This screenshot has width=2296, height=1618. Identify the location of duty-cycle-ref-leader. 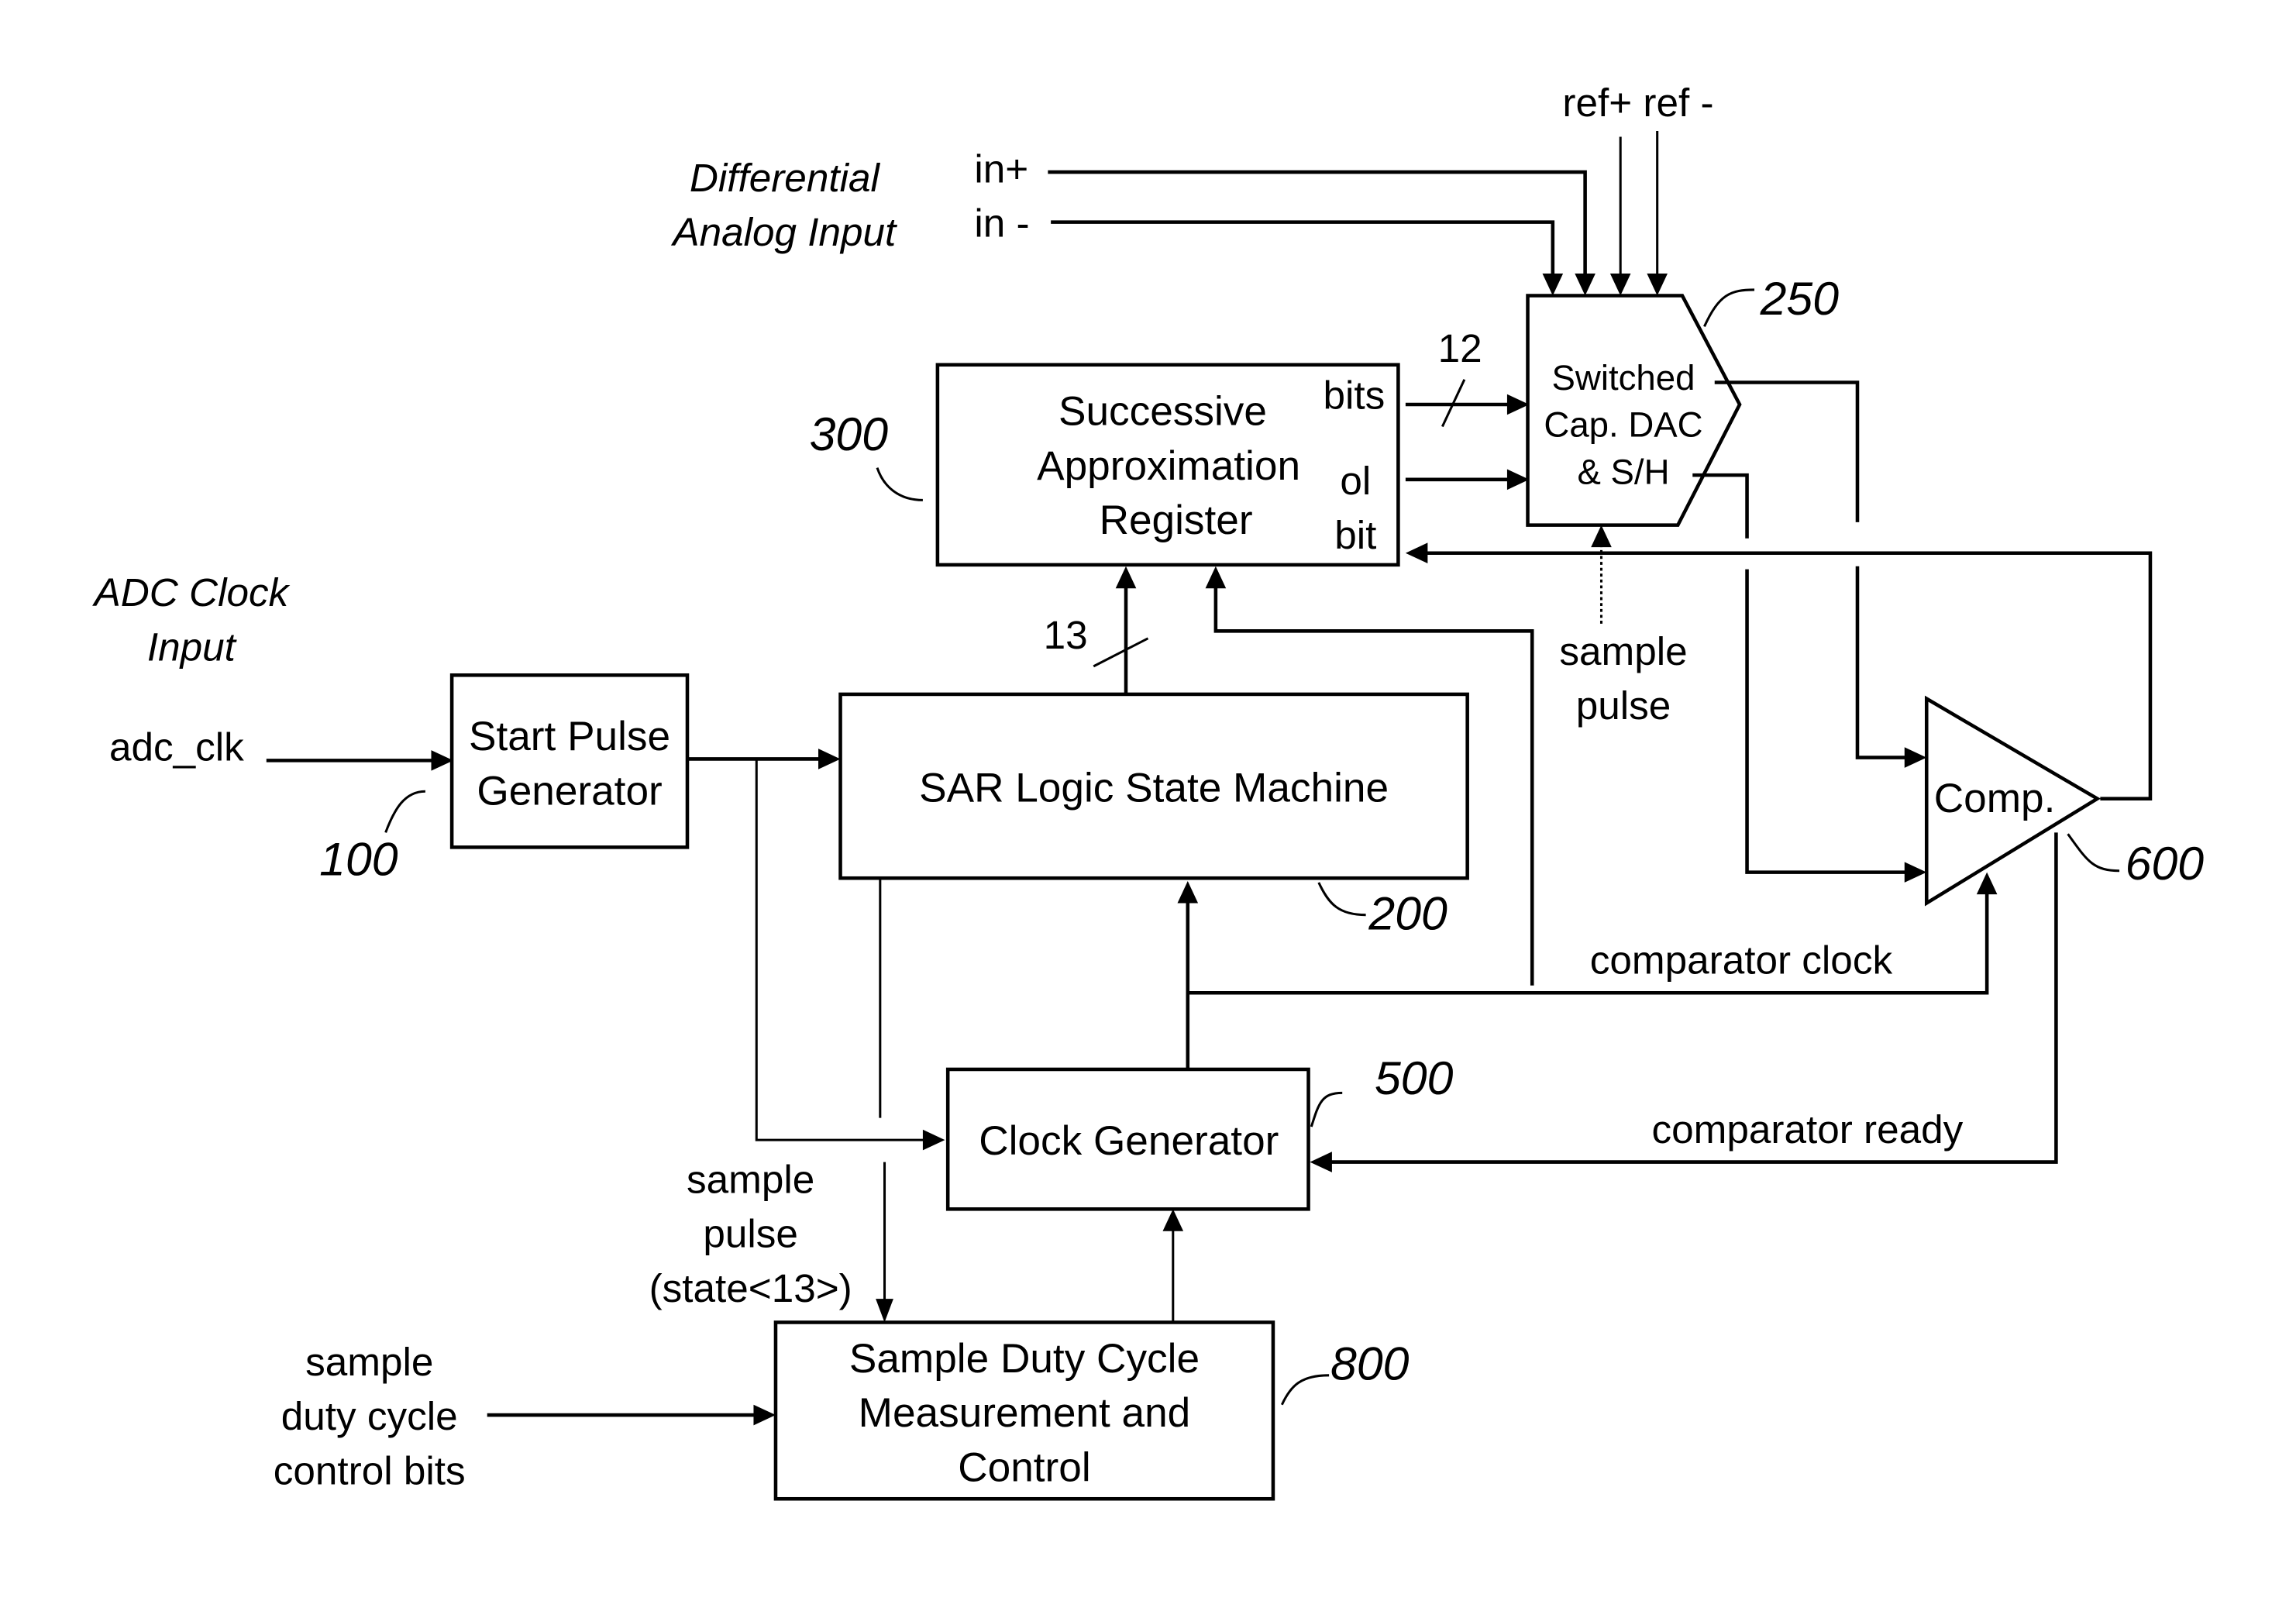
(1305, 1390).